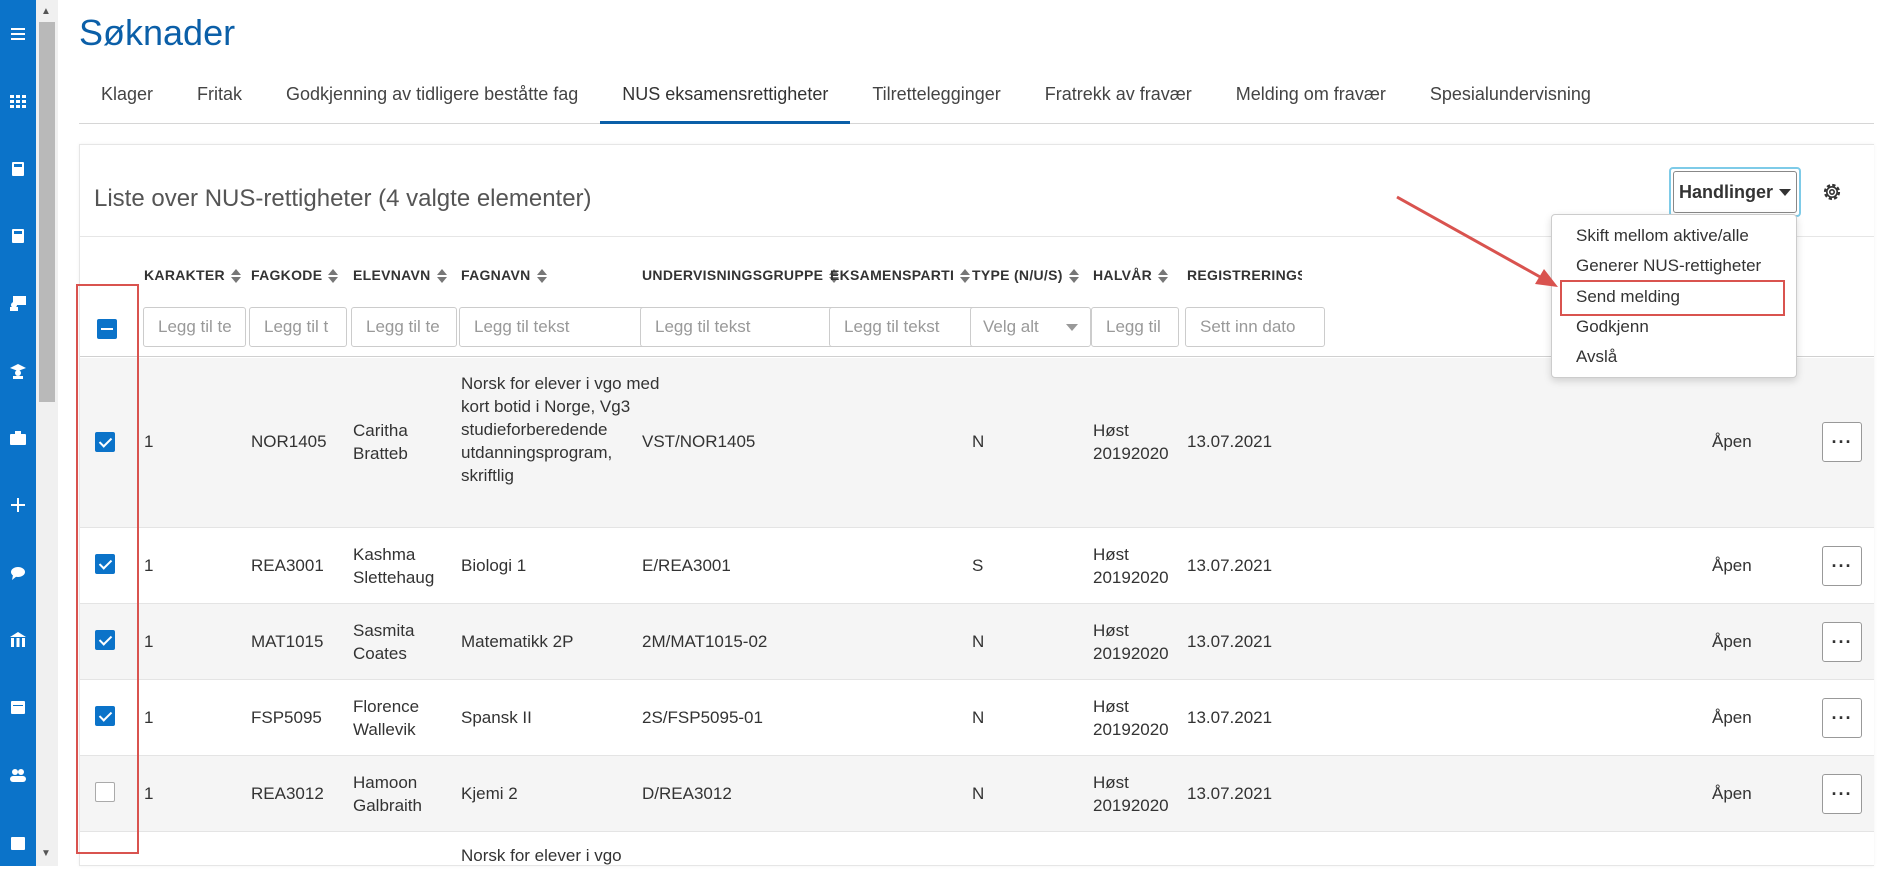  Describe the element at coordinates (1596, 357) in the screenshot. I see `menu-item-reject: Avslå` at that location.